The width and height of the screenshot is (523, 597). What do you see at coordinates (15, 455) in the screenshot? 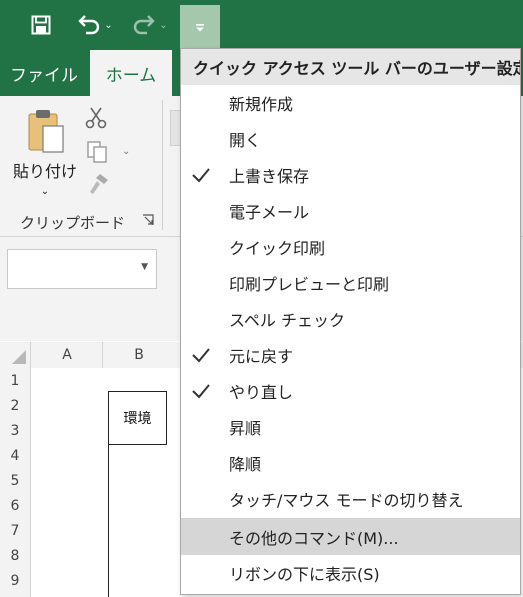
I see `row-header: 4` at bounding box center [15, 455].